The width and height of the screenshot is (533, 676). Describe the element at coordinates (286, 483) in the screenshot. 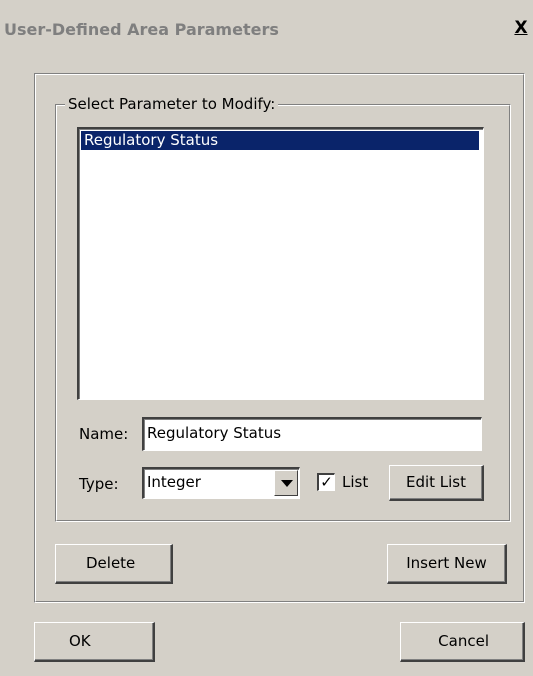

I see `chevron-down-icon` at that location.